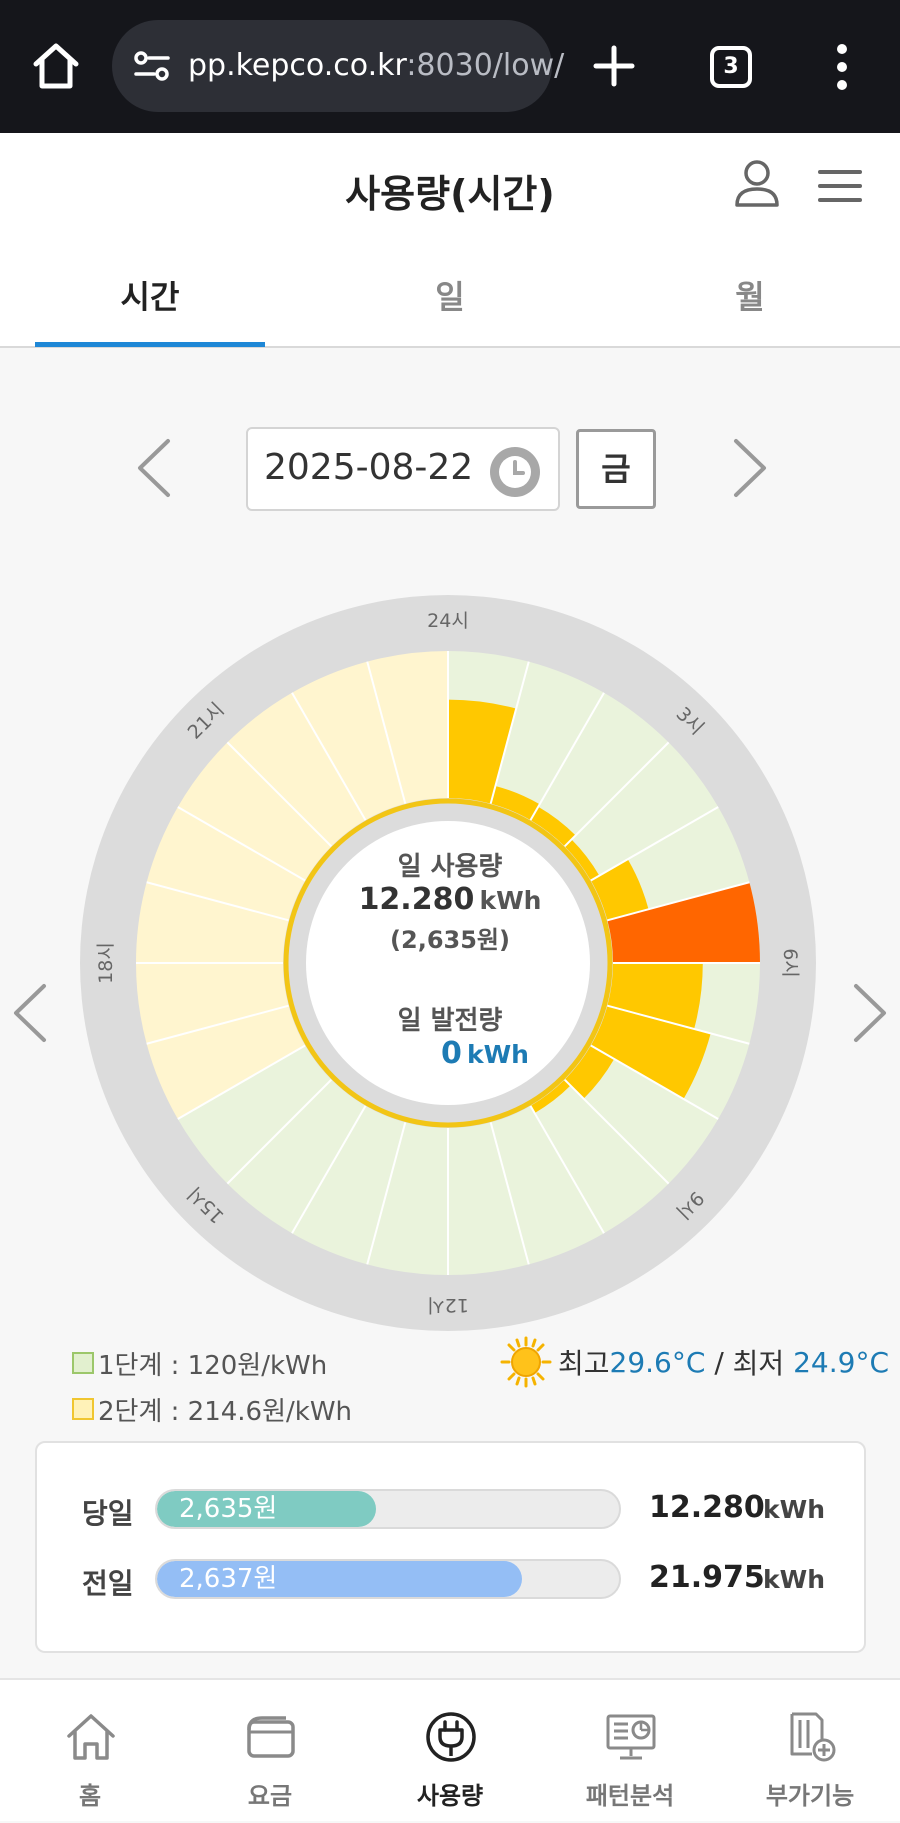 The height and width of the screenshot is (1823, 900). I want to click on usage-title: 일 사용량, so click(450, 867).